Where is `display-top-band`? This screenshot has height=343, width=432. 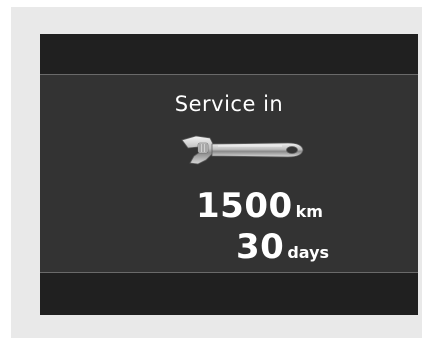 display-top-band is located at coordinates (229, 54).